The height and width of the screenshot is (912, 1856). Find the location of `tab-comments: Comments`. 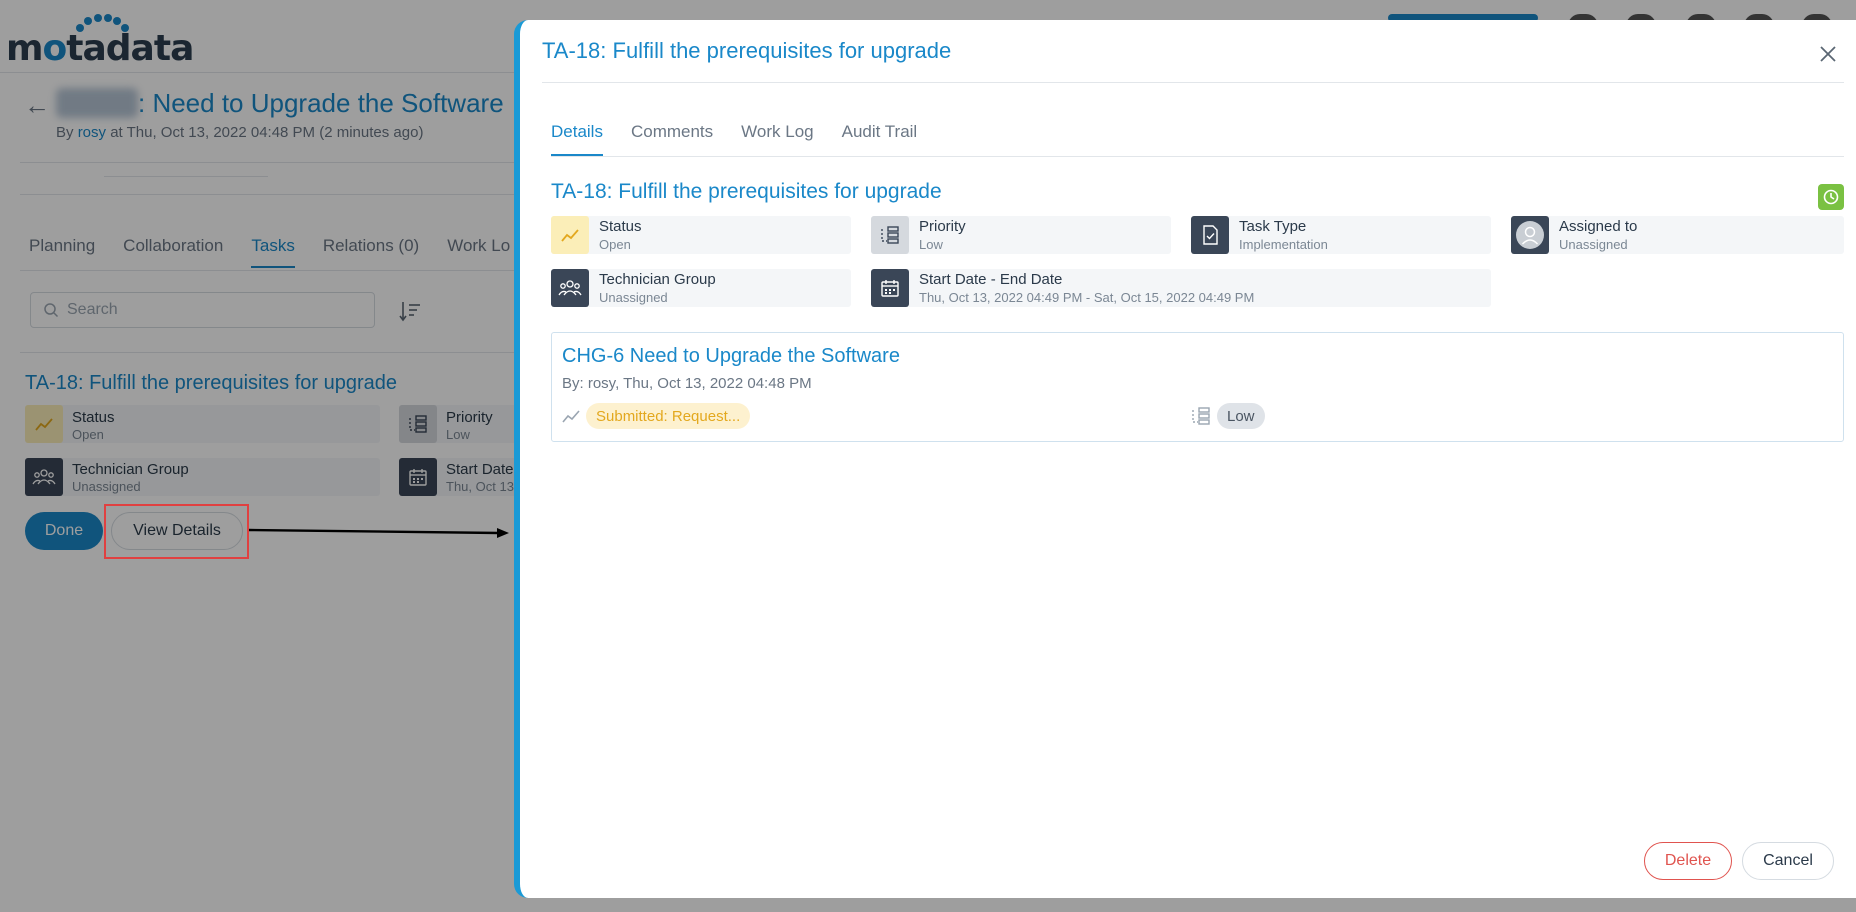

tab-comments: Comments is located at coordinates (672, 139).